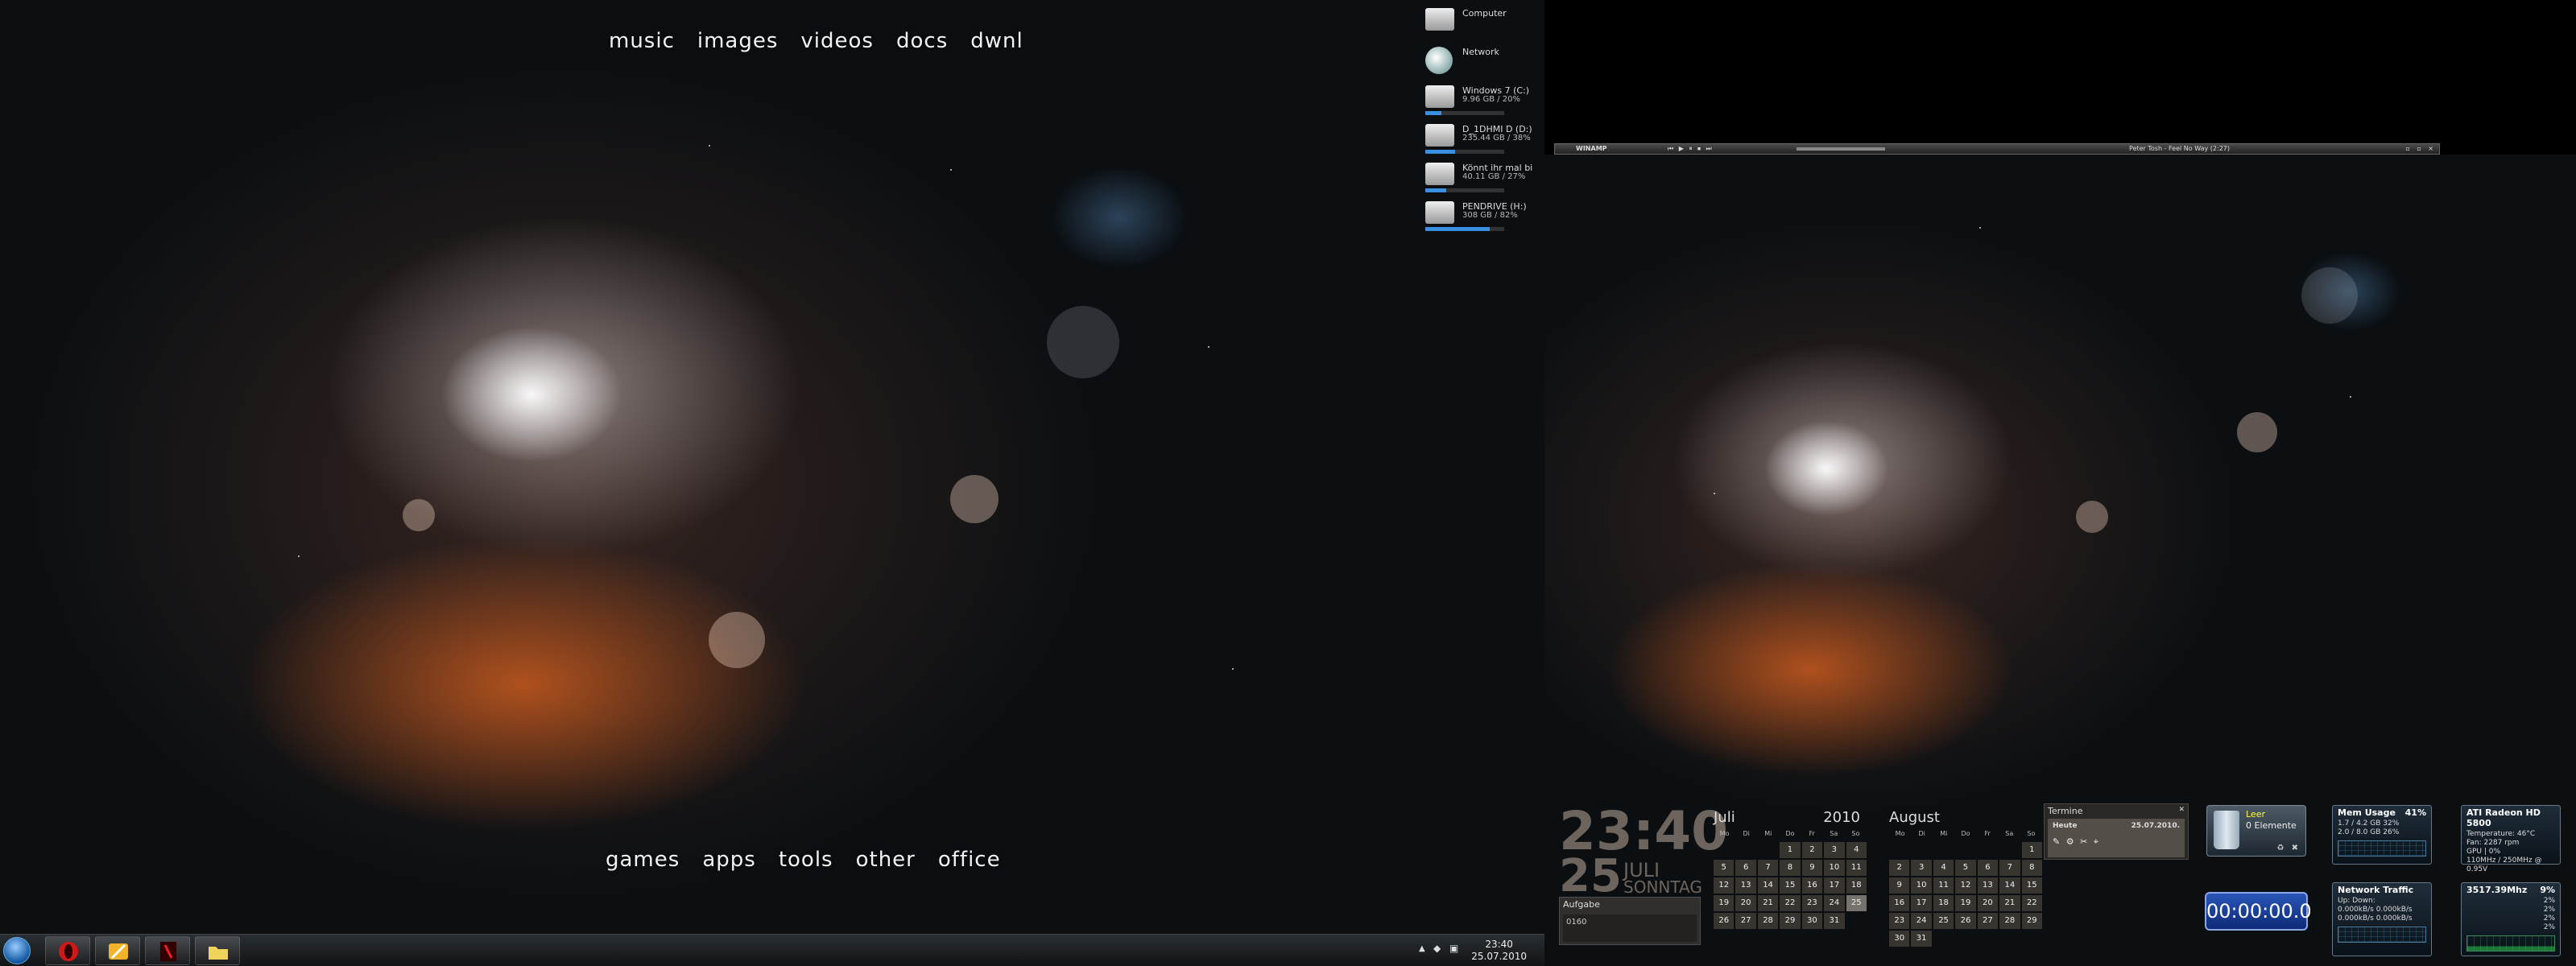 This screenshot has height=966, width=2576. Describe the element at coordinates (997, 41) in the screenshot. I see `link-dwnl: dwnl` at that location.